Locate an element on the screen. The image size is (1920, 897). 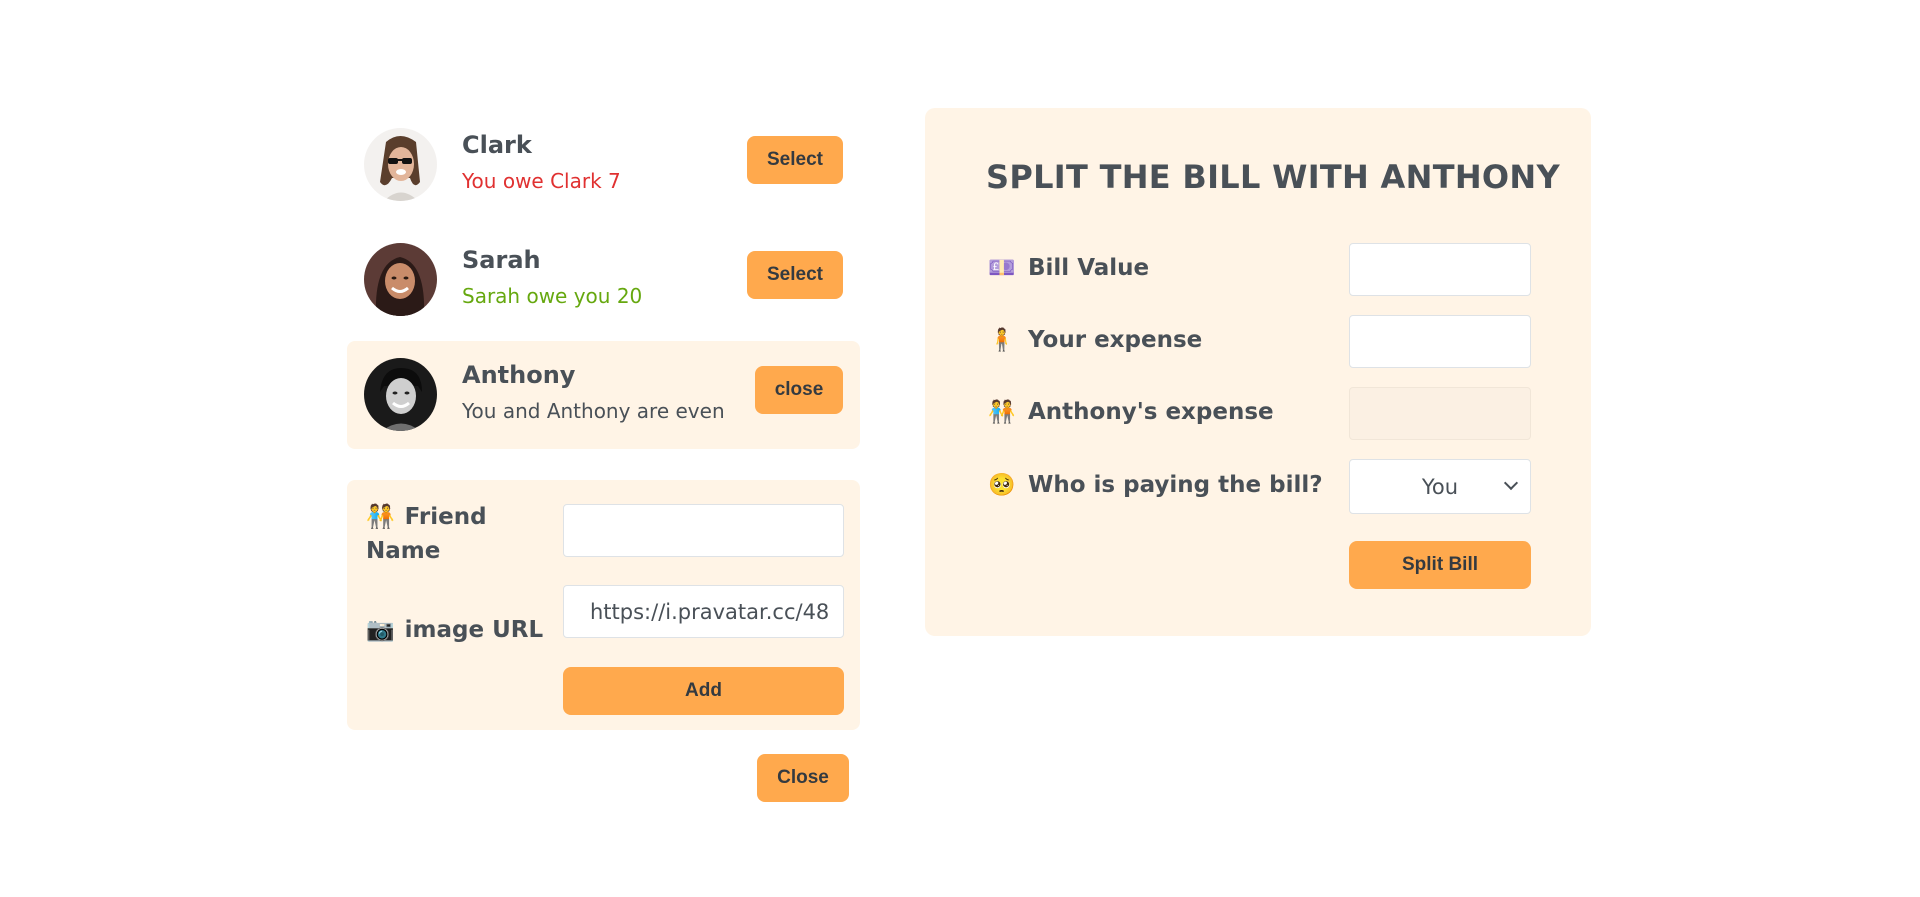
avatar-clark is located at coordinates (400, 164).